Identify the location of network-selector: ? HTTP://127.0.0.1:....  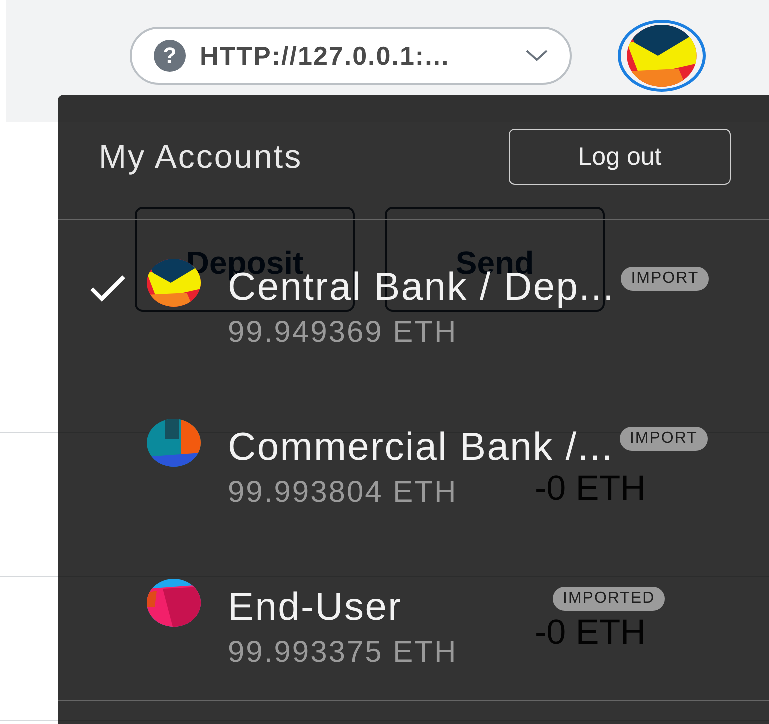
(351, 56).